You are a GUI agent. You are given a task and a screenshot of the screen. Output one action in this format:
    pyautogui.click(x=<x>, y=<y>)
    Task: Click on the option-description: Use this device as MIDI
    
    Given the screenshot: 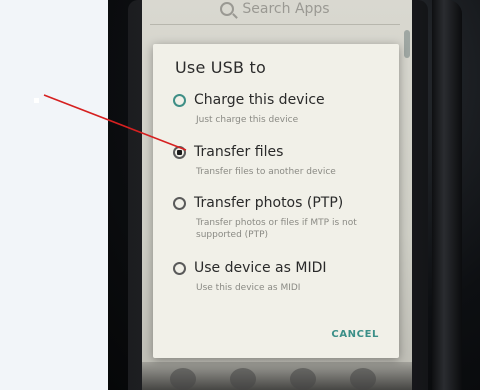 What is the action you would take?
    pyautogui.click(x=248, y=288)
    